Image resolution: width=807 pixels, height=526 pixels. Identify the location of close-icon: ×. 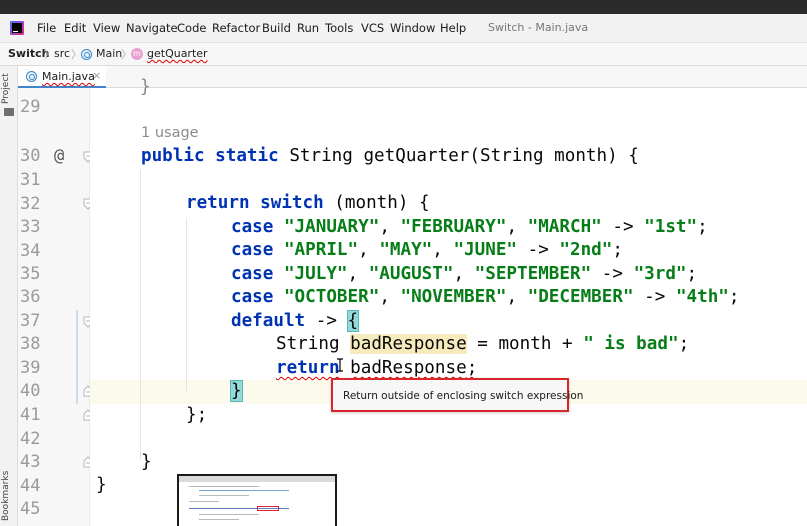
(96, 75).